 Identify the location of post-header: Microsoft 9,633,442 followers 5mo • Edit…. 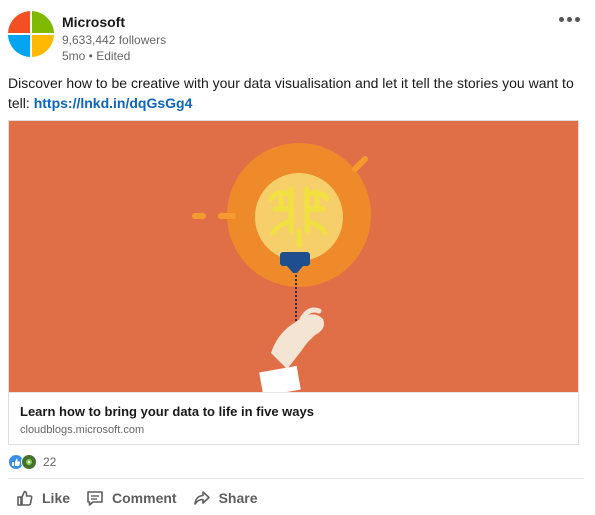
(298, 37).